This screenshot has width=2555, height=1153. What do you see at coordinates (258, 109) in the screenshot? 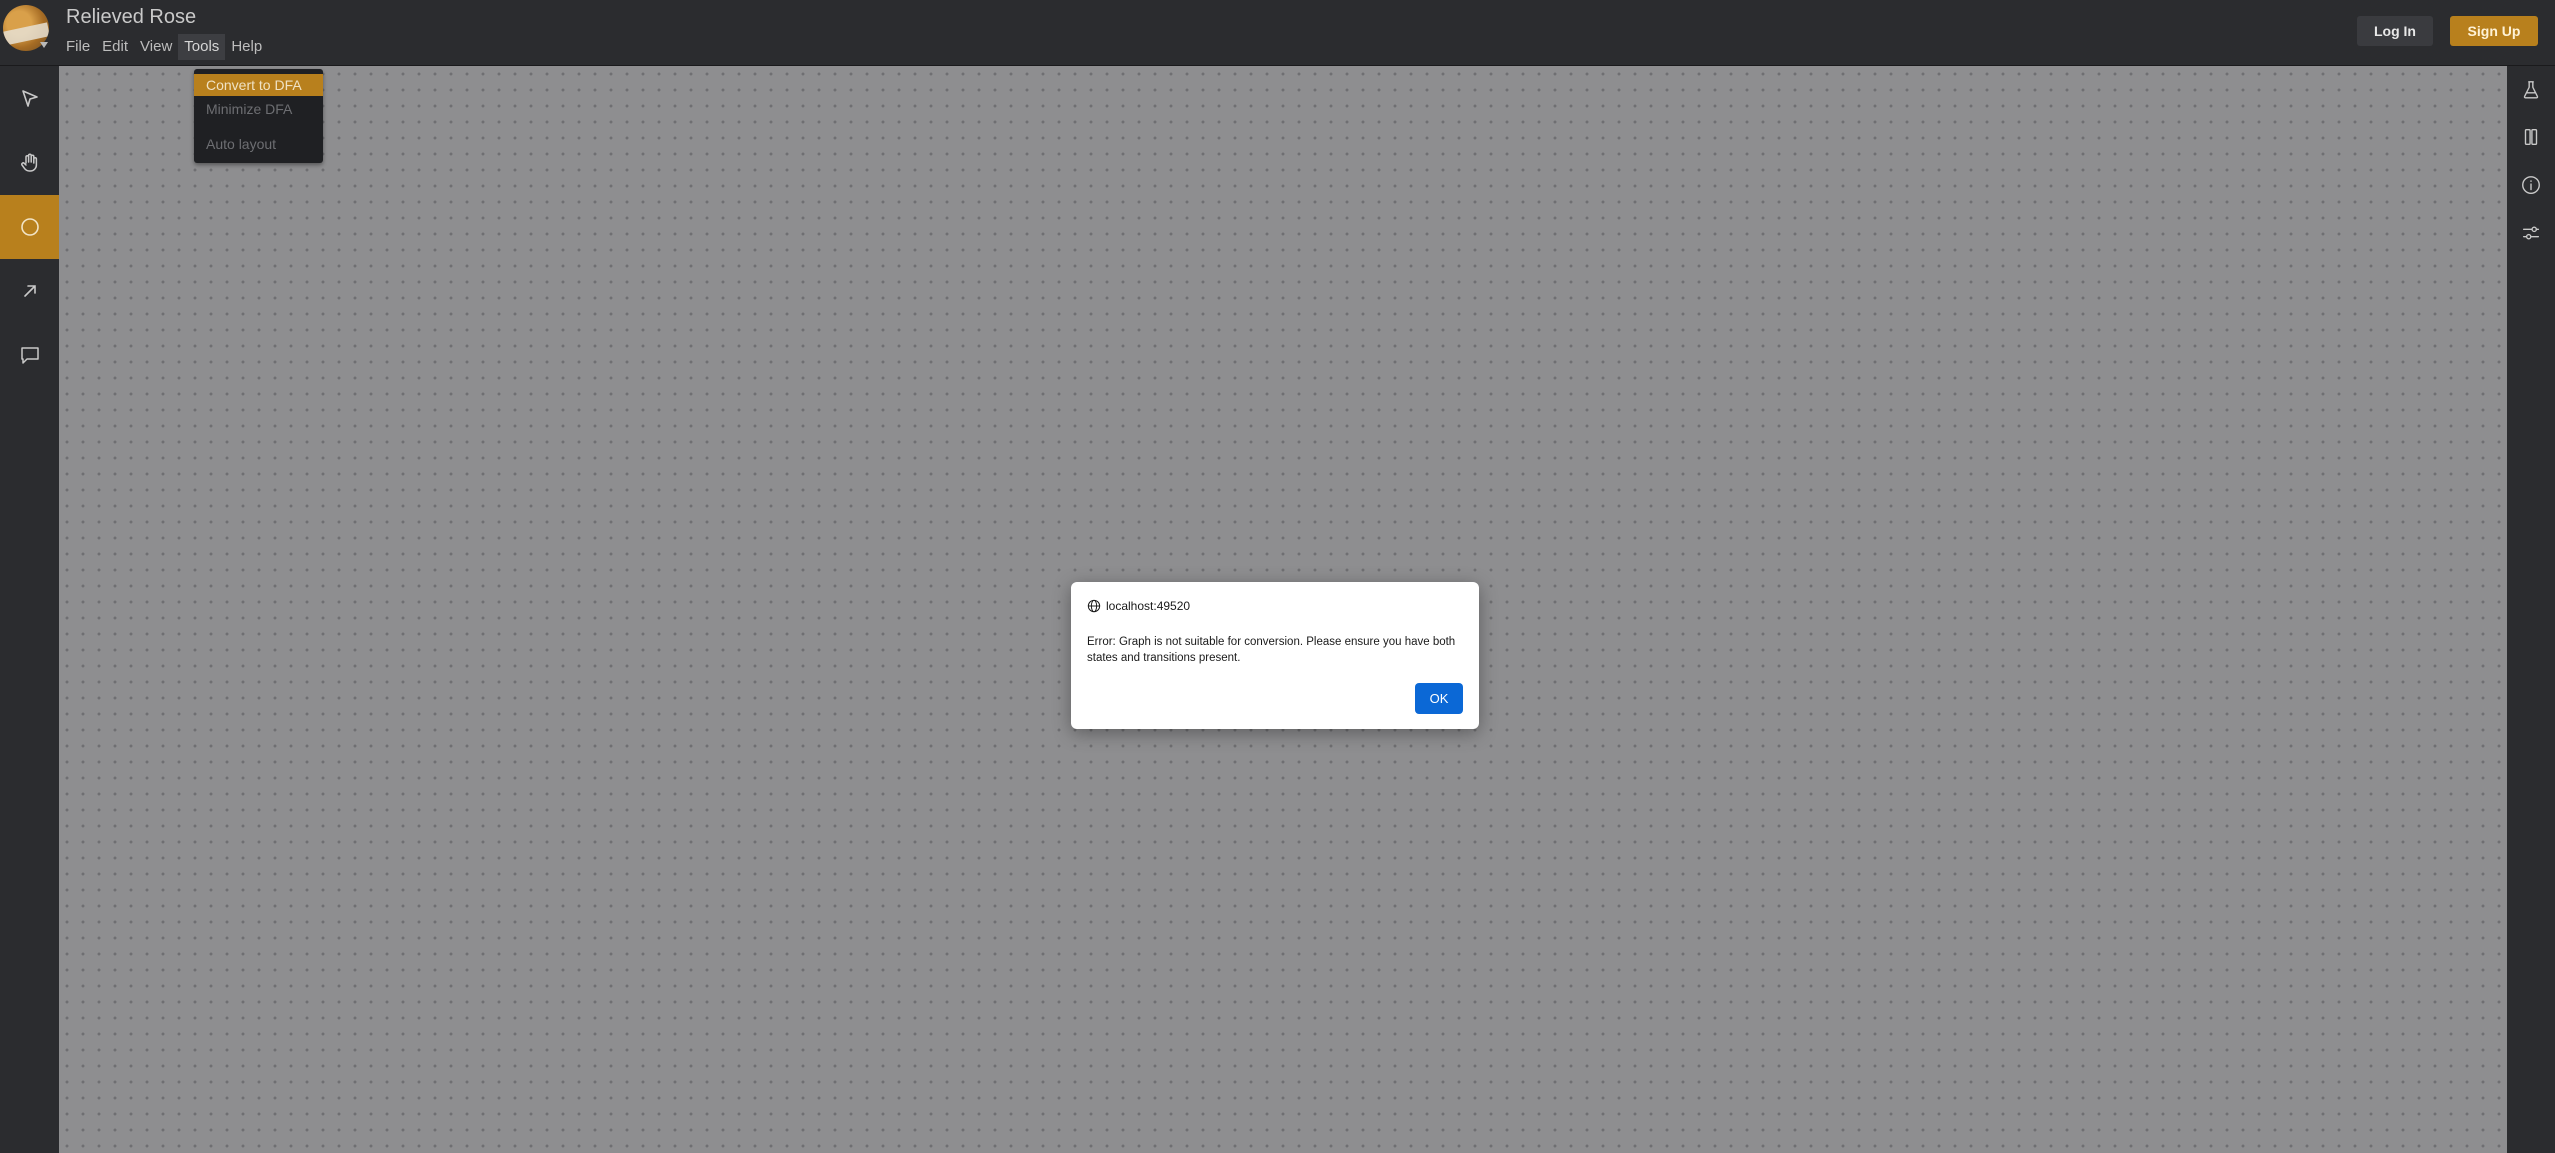
I see `menu-item-minimize-dfa: Minimize DFA` at bounding box center [258, 109].